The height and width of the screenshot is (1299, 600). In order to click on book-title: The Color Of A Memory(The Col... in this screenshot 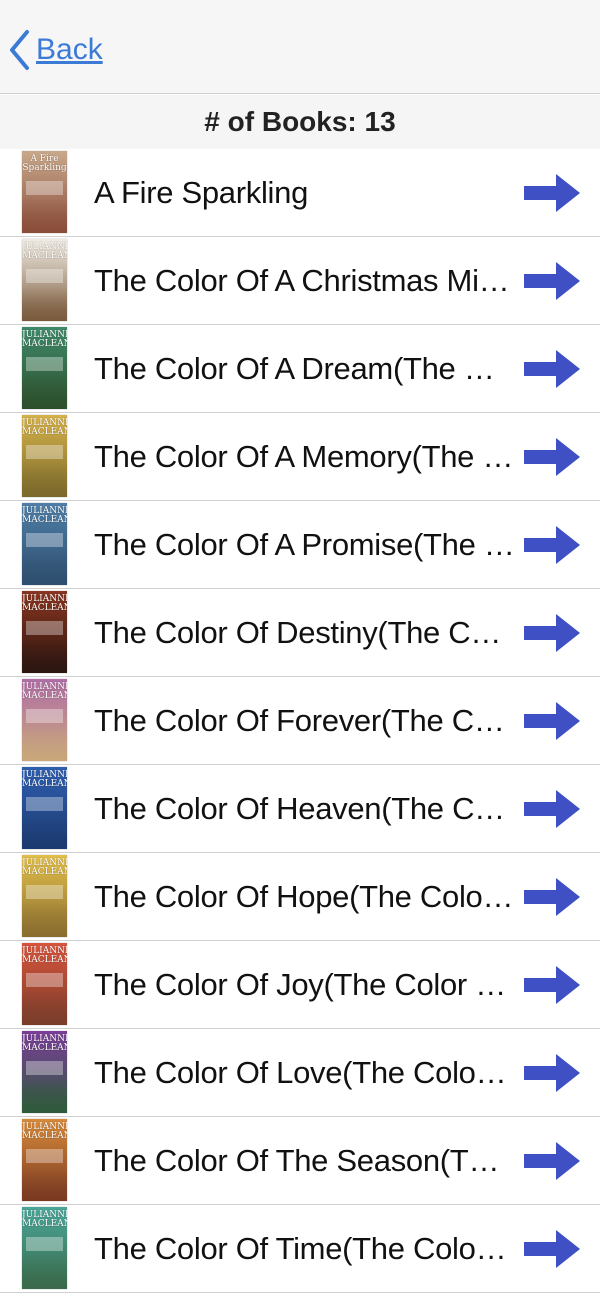, I will do `click(305, 456)`.